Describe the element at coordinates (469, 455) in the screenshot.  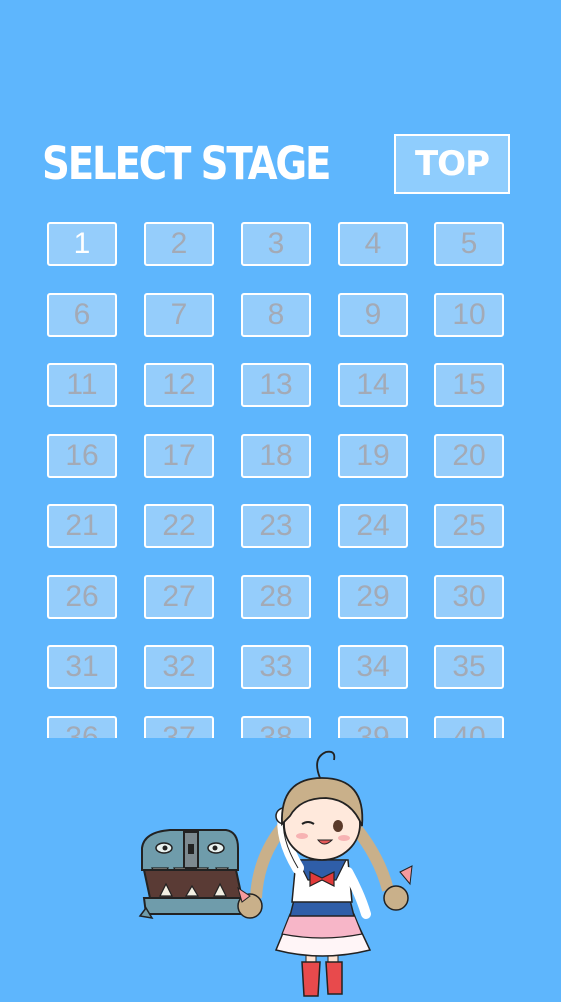
I see `stage-button-20: 20` at that location.